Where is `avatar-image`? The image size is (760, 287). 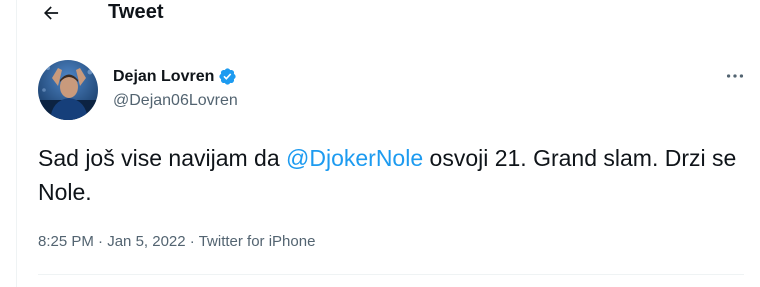 avatar-image is located at coordinates (68, 90).